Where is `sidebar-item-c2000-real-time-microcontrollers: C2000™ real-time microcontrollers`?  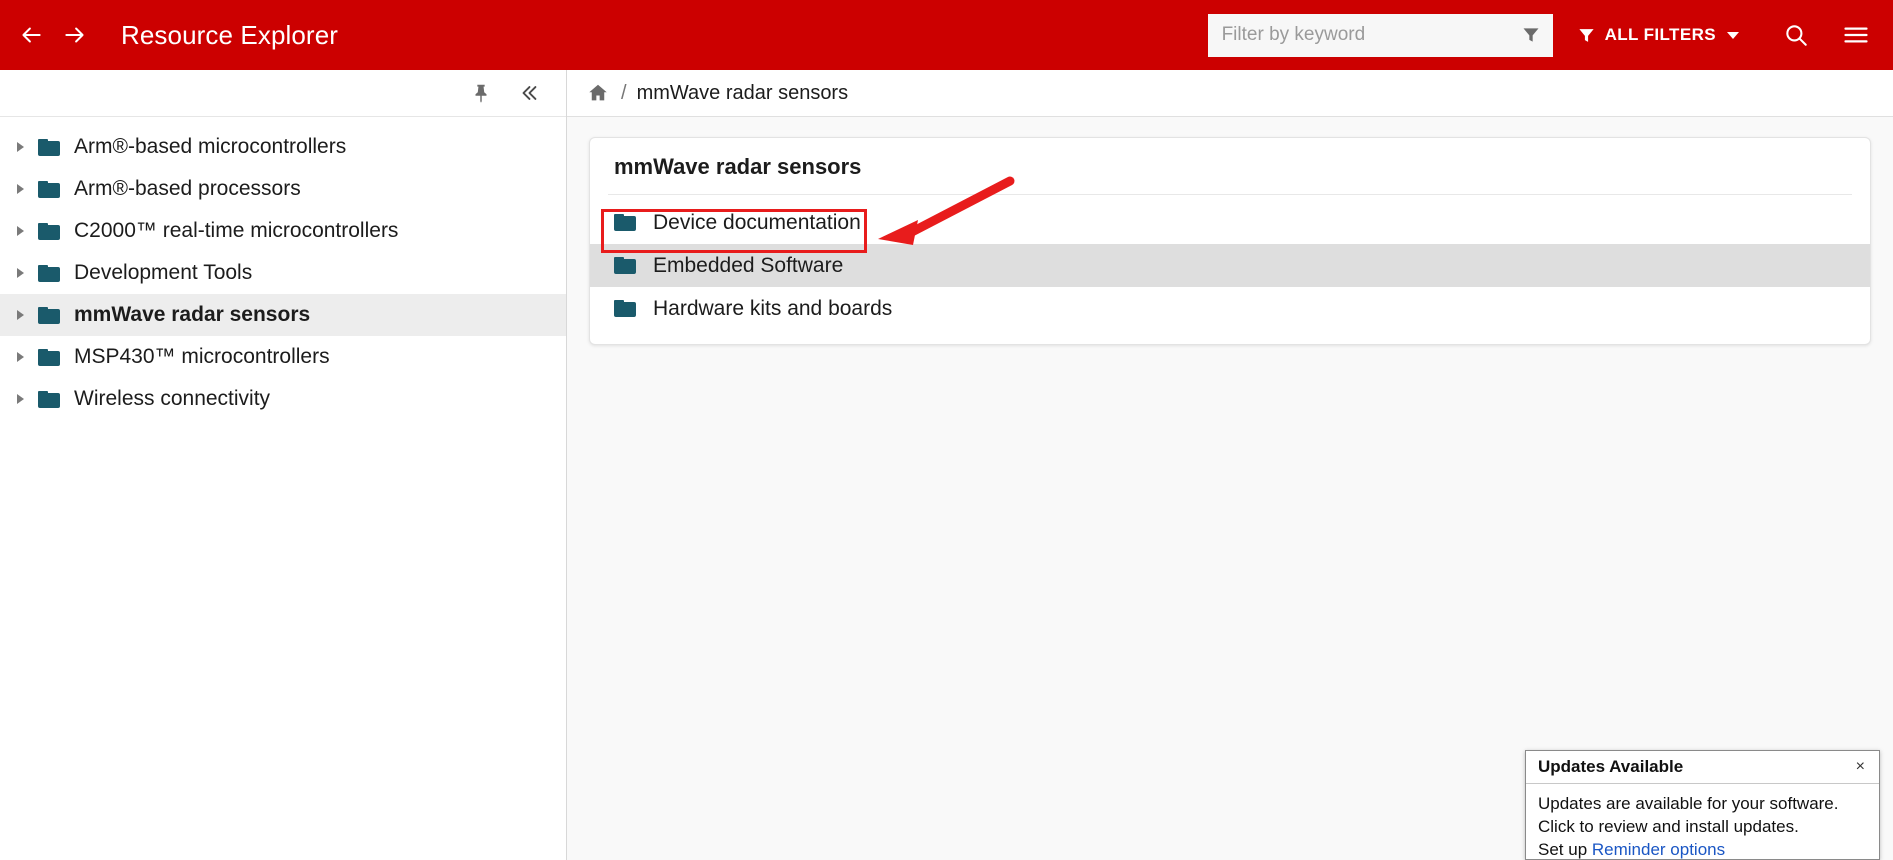 sidebar-item-c2000-real-time-microcontrollers: C2000™ real-time microcontrollers is located at coordinates (283, 231).